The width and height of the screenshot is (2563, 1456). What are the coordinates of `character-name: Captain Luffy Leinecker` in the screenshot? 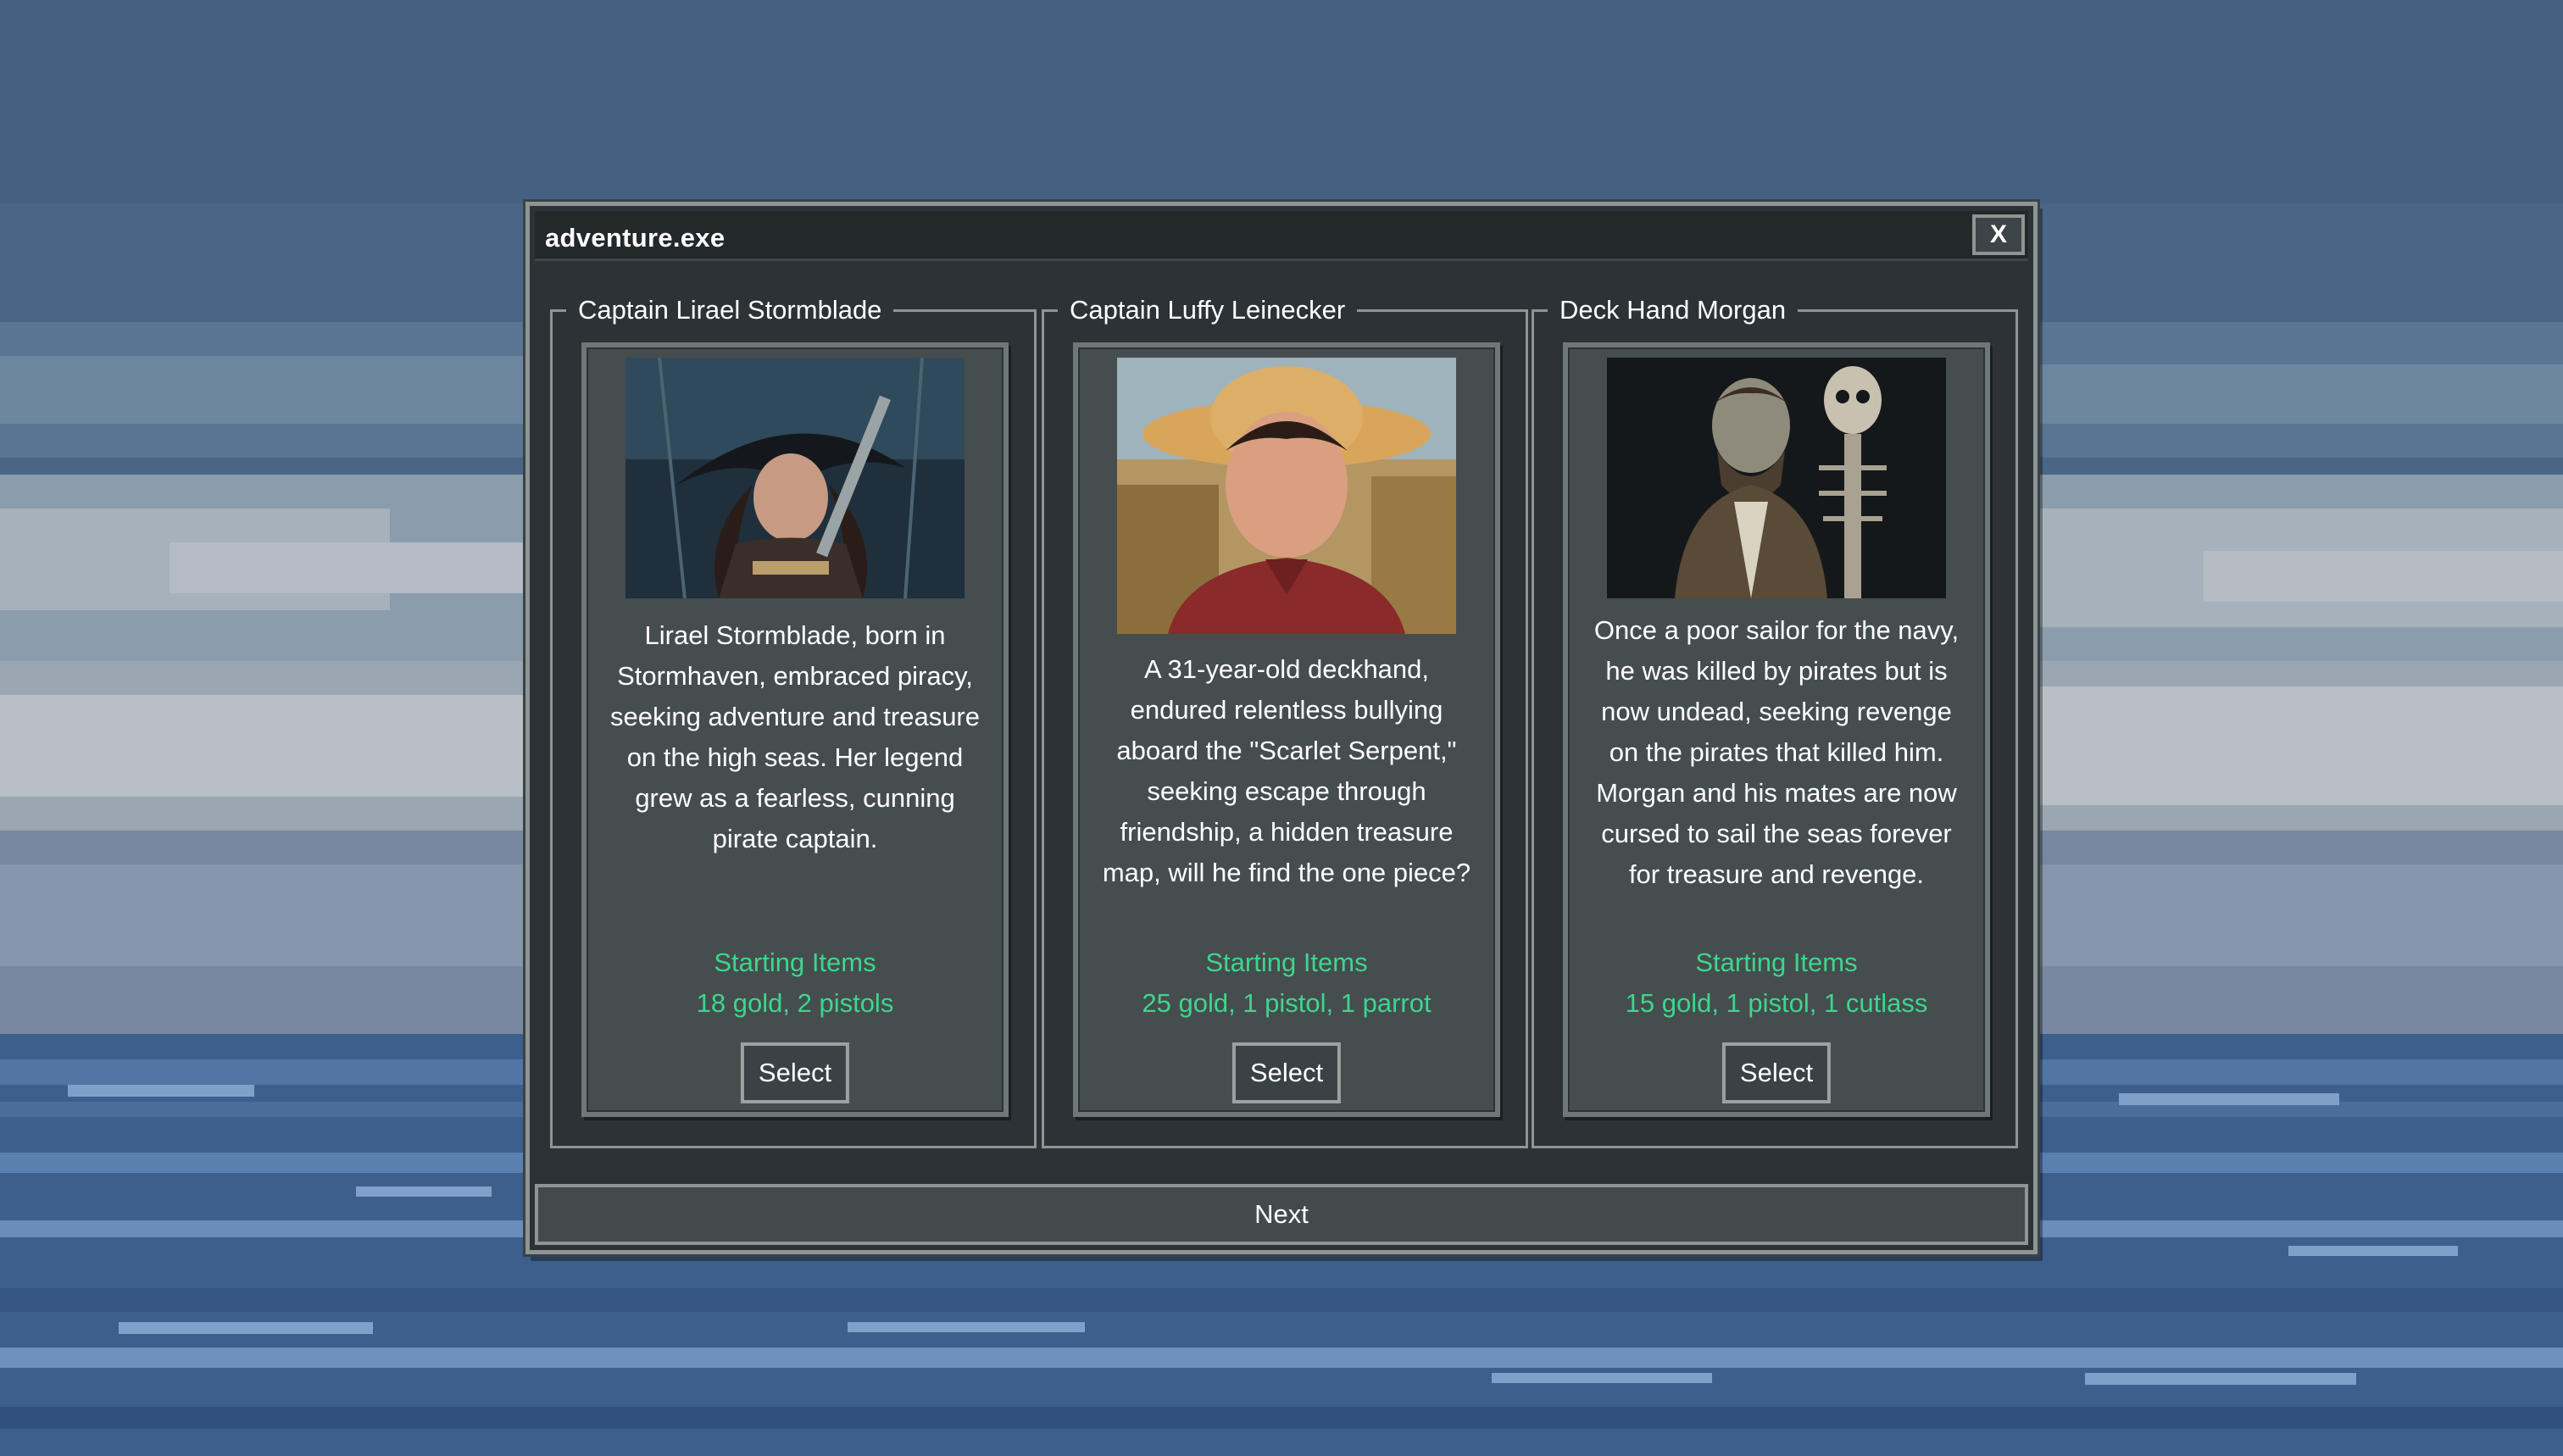 It's located at (1208, 311).